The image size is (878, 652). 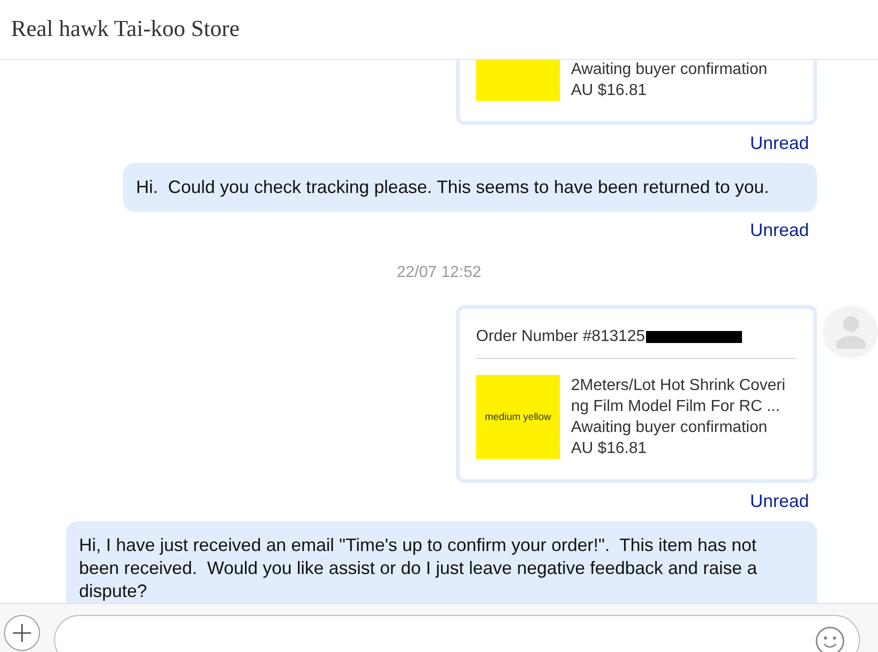 What do you see at coordinates (441, 562) in the screenshot?
I see `message-bubble: Hi, I have just received an email "Time's up to confirm your order!". This item has not been received. Would you like assist or do I just leave negative feedback and raise a dispute?` at bounding box center [441, 562].